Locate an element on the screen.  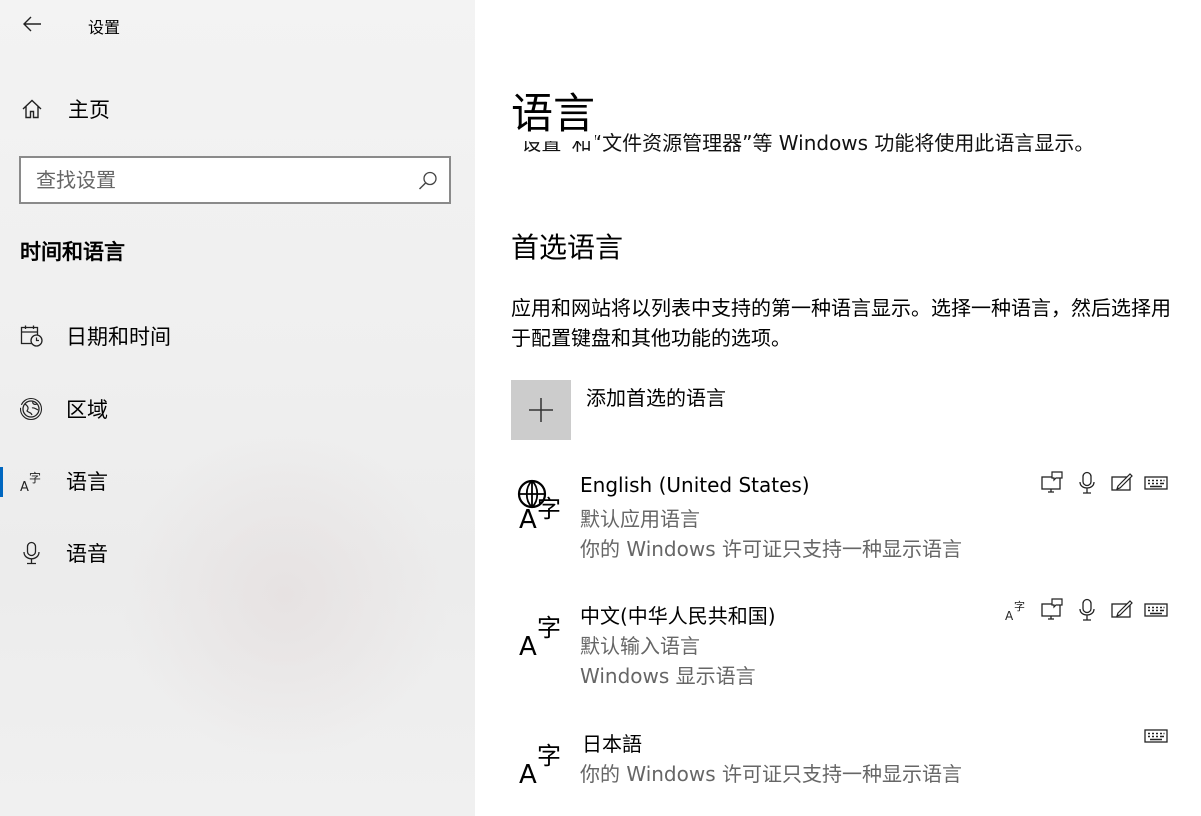
section-title: 时间和语言 is located at coordinates (72, 252).